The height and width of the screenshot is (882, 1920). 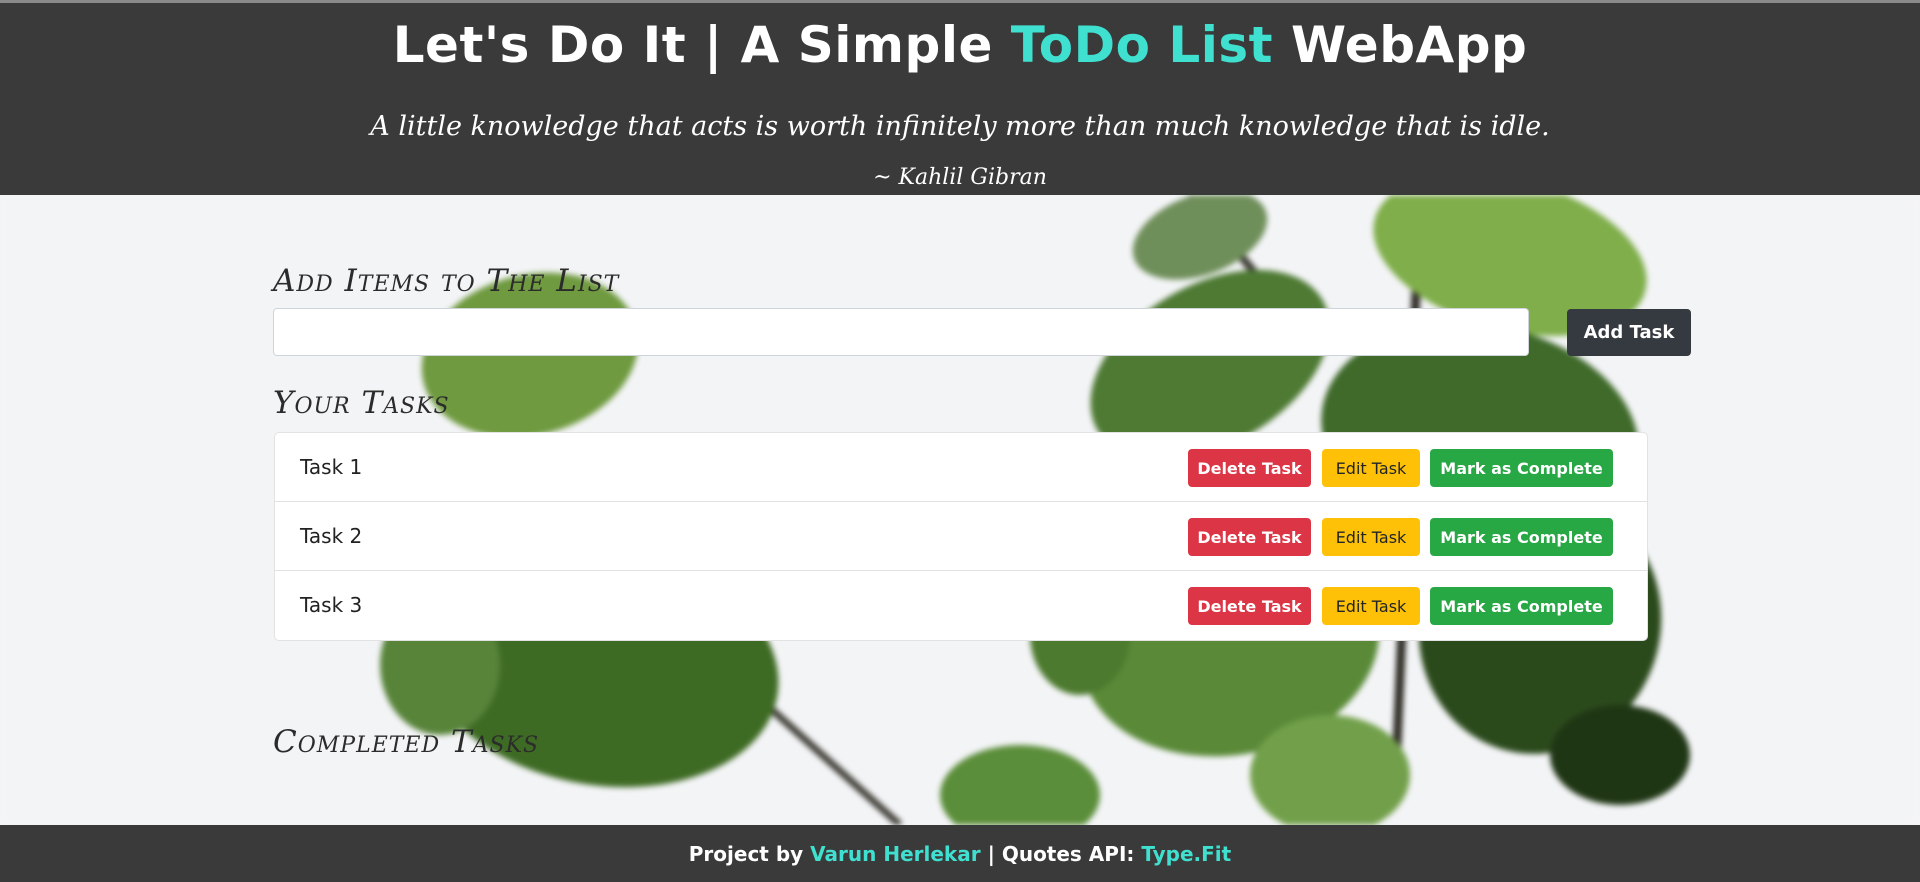 I want to click on title-part-2: WebApp, so click(x=1400, y=45).